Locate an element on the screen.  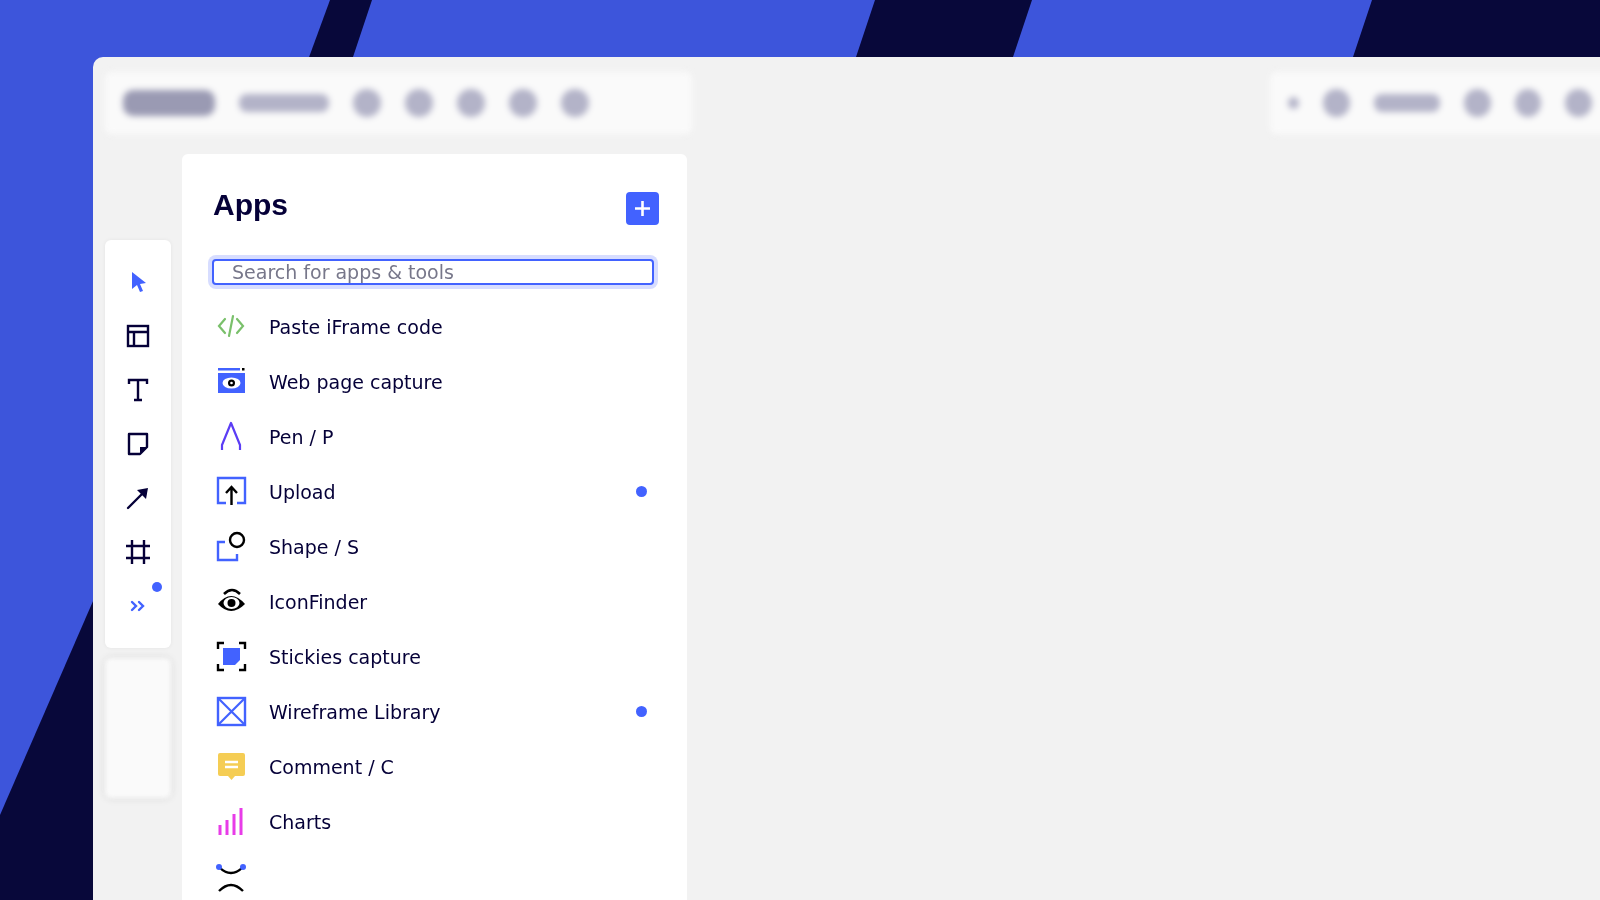
capture-icon is located at coordinates (231, 656).